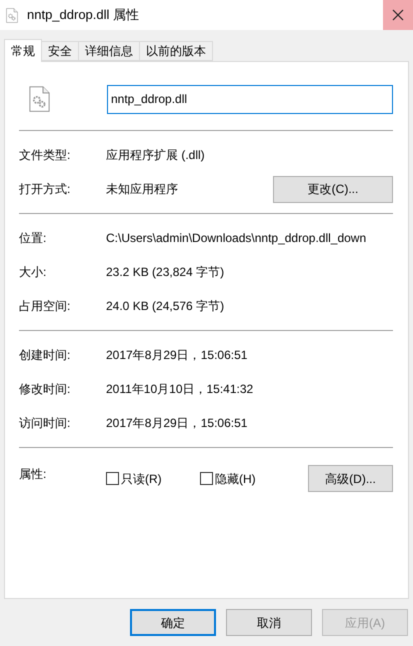 The height and width of the screenshot is (646, 413). I want to click on tab: 常规, so click(23, 50).